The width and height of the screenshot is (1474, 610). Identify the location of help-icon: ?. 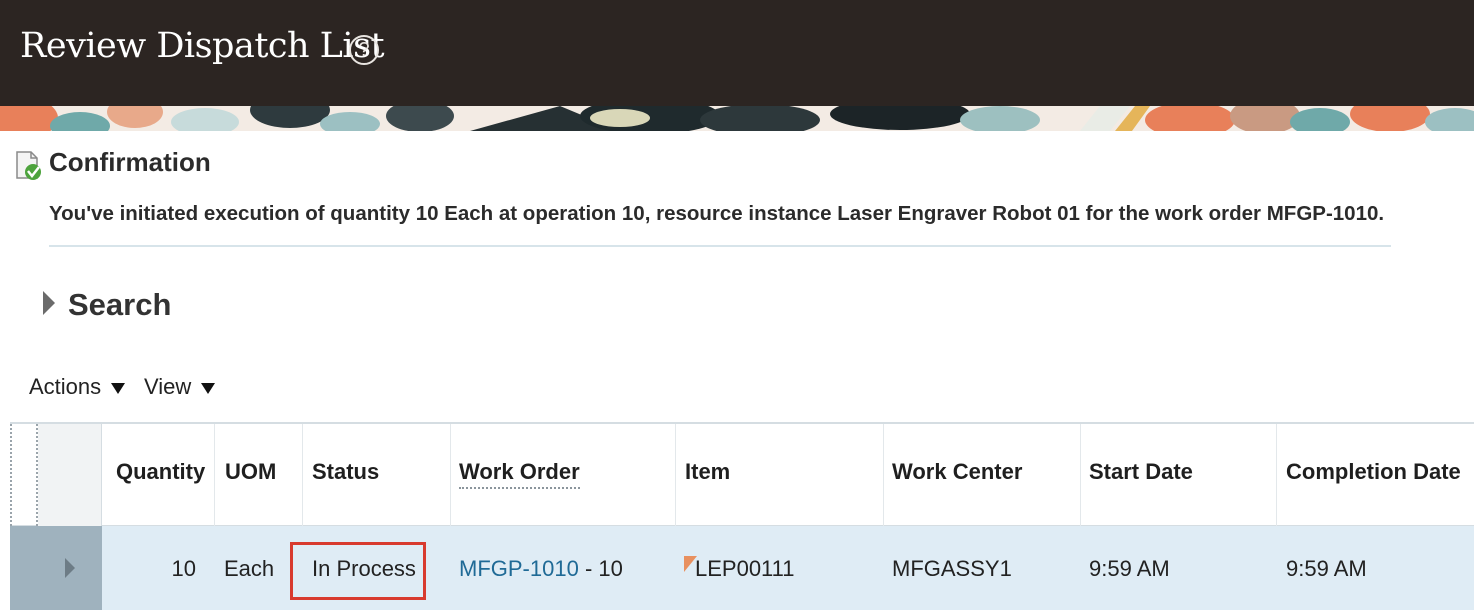
(364, 50).